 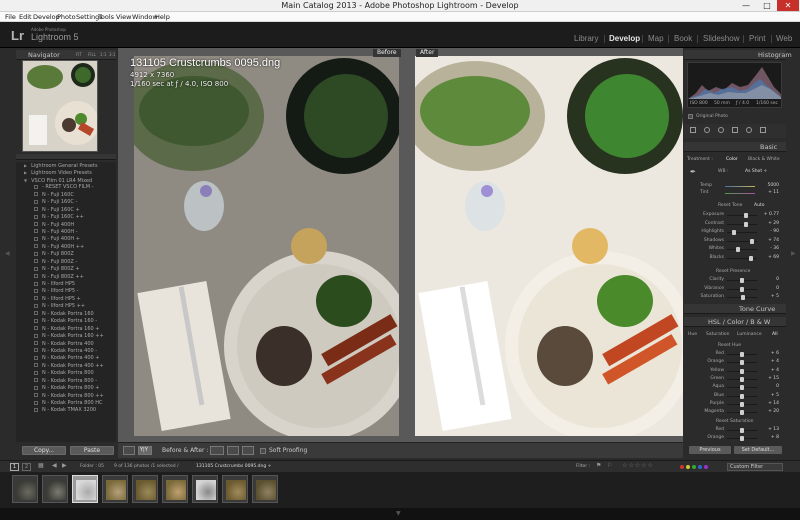 I want to click on preset-item: N - Kodak Portra 800 ++, so click(x=66, y=396).